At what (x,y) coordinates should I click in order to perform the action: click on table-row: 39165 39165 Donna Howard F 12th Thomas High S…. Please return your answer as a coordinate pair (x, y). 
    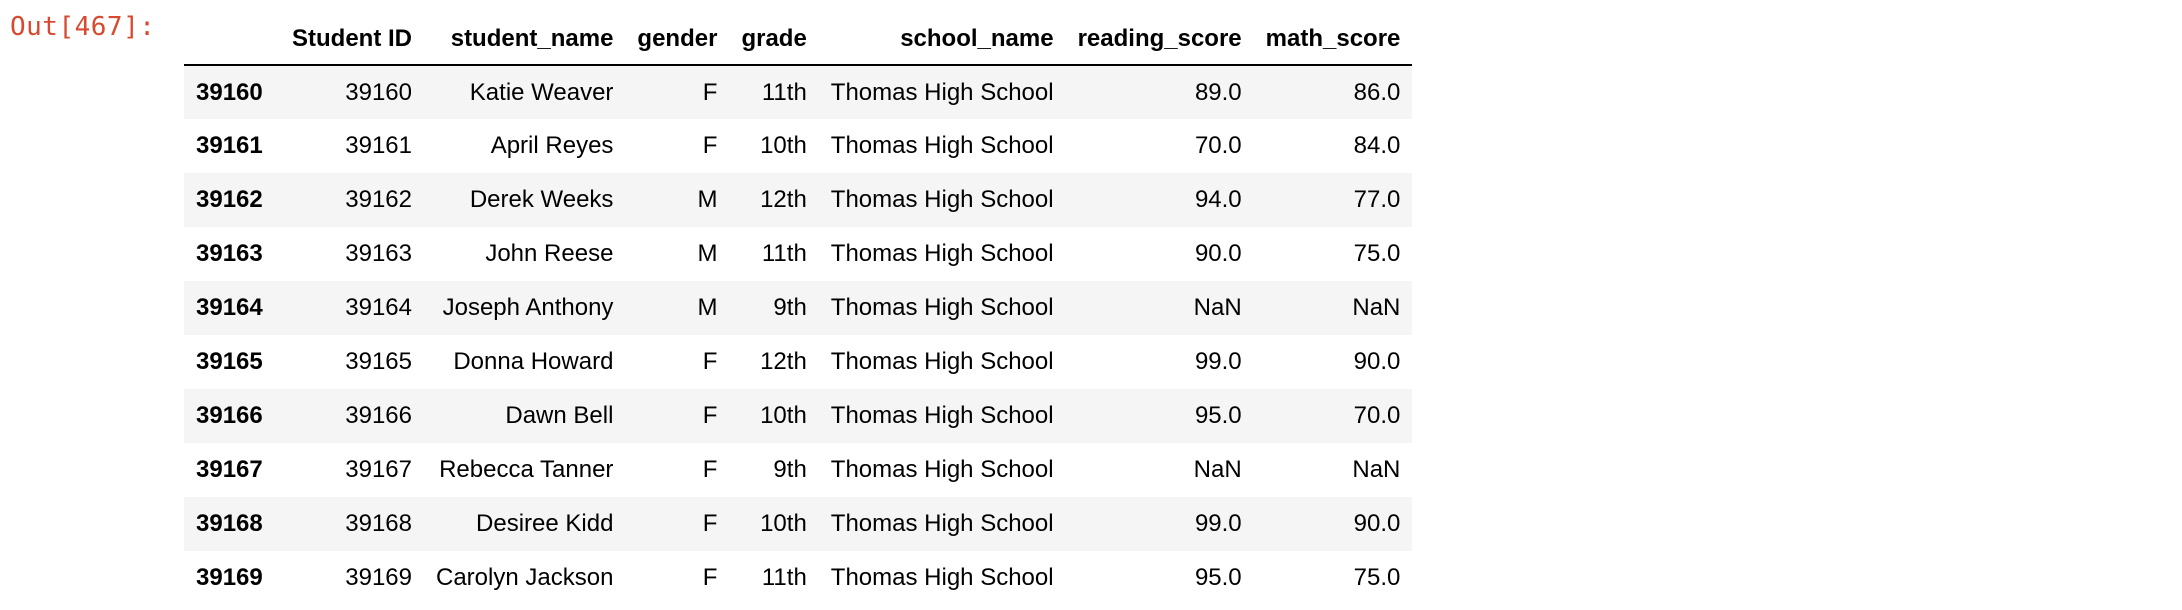
    Looking at the image, I should click on (798, 362).